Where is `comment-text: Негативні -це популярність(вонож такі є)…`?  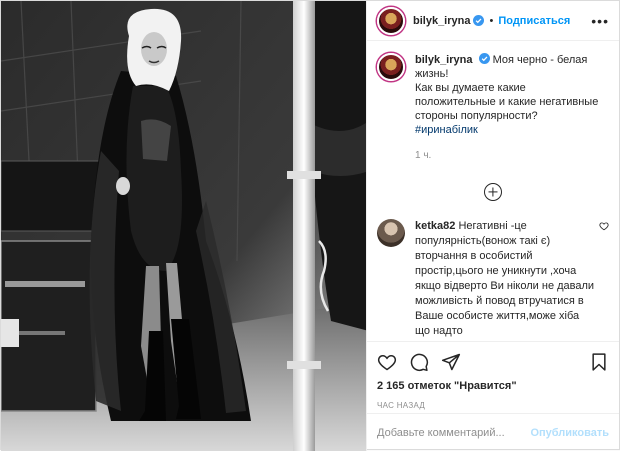 comment-text: Негативні -це популярність(вонож такі є)… is located at coordinates (505, 278).